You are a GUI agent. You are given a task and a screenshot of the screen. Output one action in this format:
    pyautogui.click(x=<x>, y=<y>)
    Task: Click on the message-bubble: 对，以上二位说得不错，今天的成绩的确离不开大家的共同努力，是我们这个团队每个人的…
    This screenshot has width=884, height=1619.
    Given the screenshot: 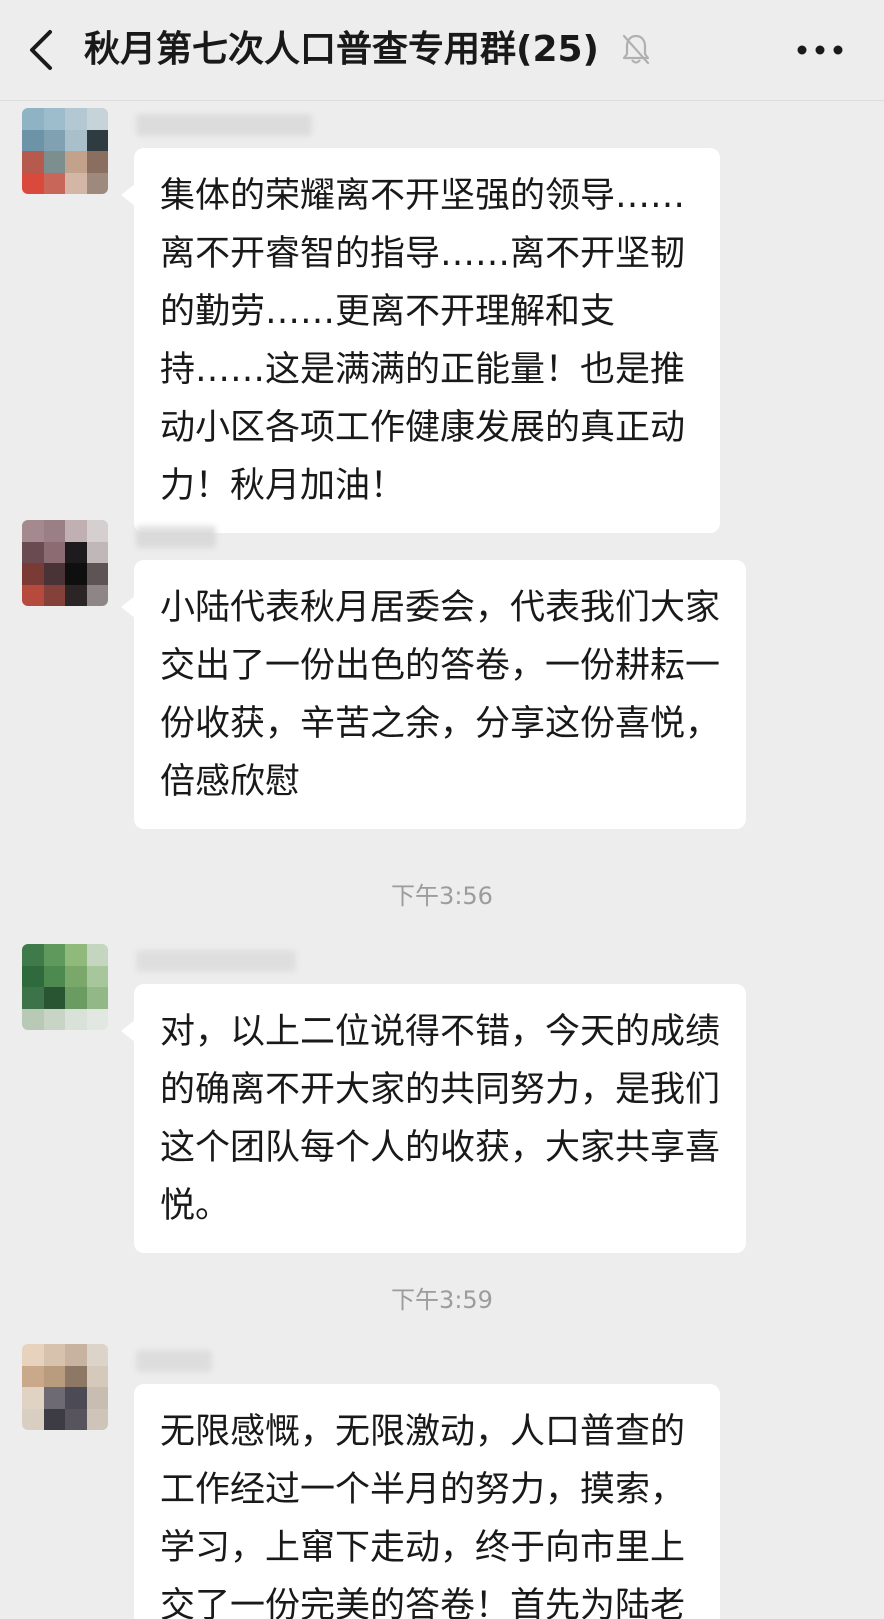 What is the action you would take?
    pyautogui.click(x=433, y=1118)
    